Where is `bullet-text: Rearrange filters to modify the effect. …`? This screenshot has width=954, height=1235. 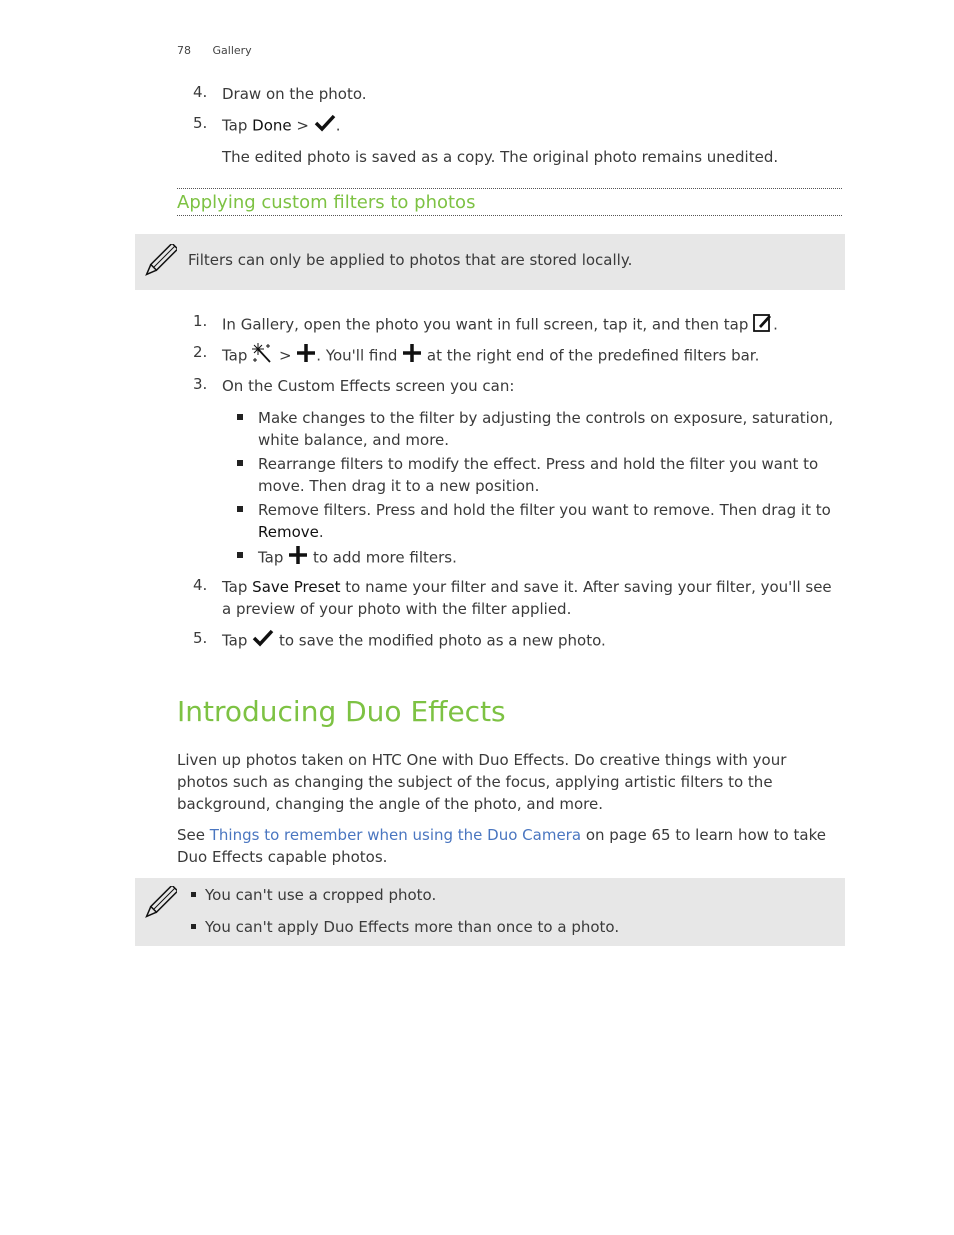 bullet-text: Rearrange filters to modify the effect. … is located at coordinates (538, 475).